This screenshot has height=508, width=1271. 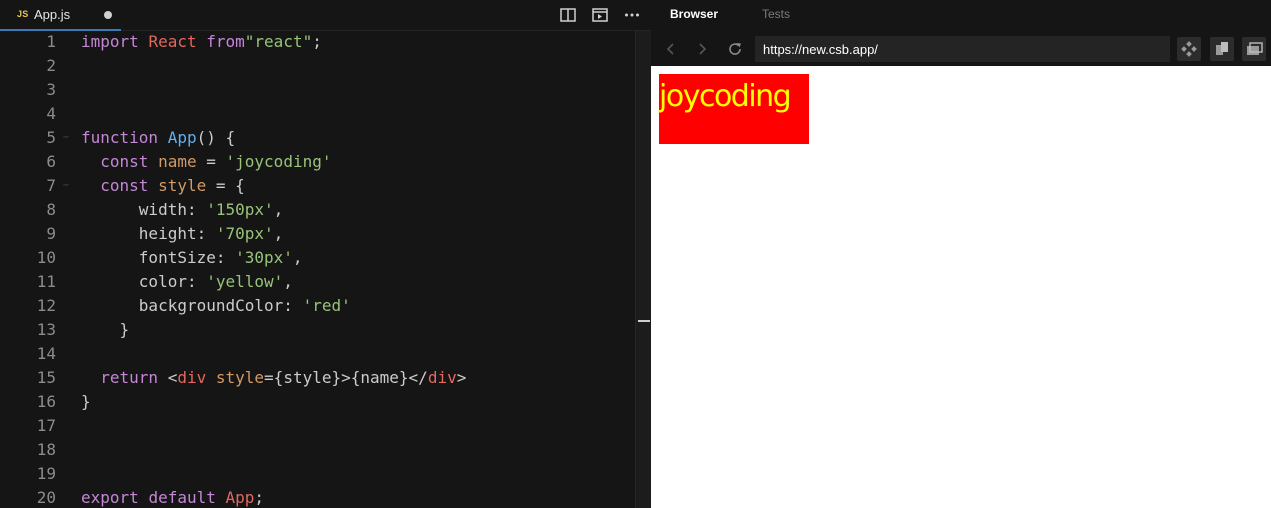 I want to click on code-line: 7− const style = {, so click(x=317, y=186).